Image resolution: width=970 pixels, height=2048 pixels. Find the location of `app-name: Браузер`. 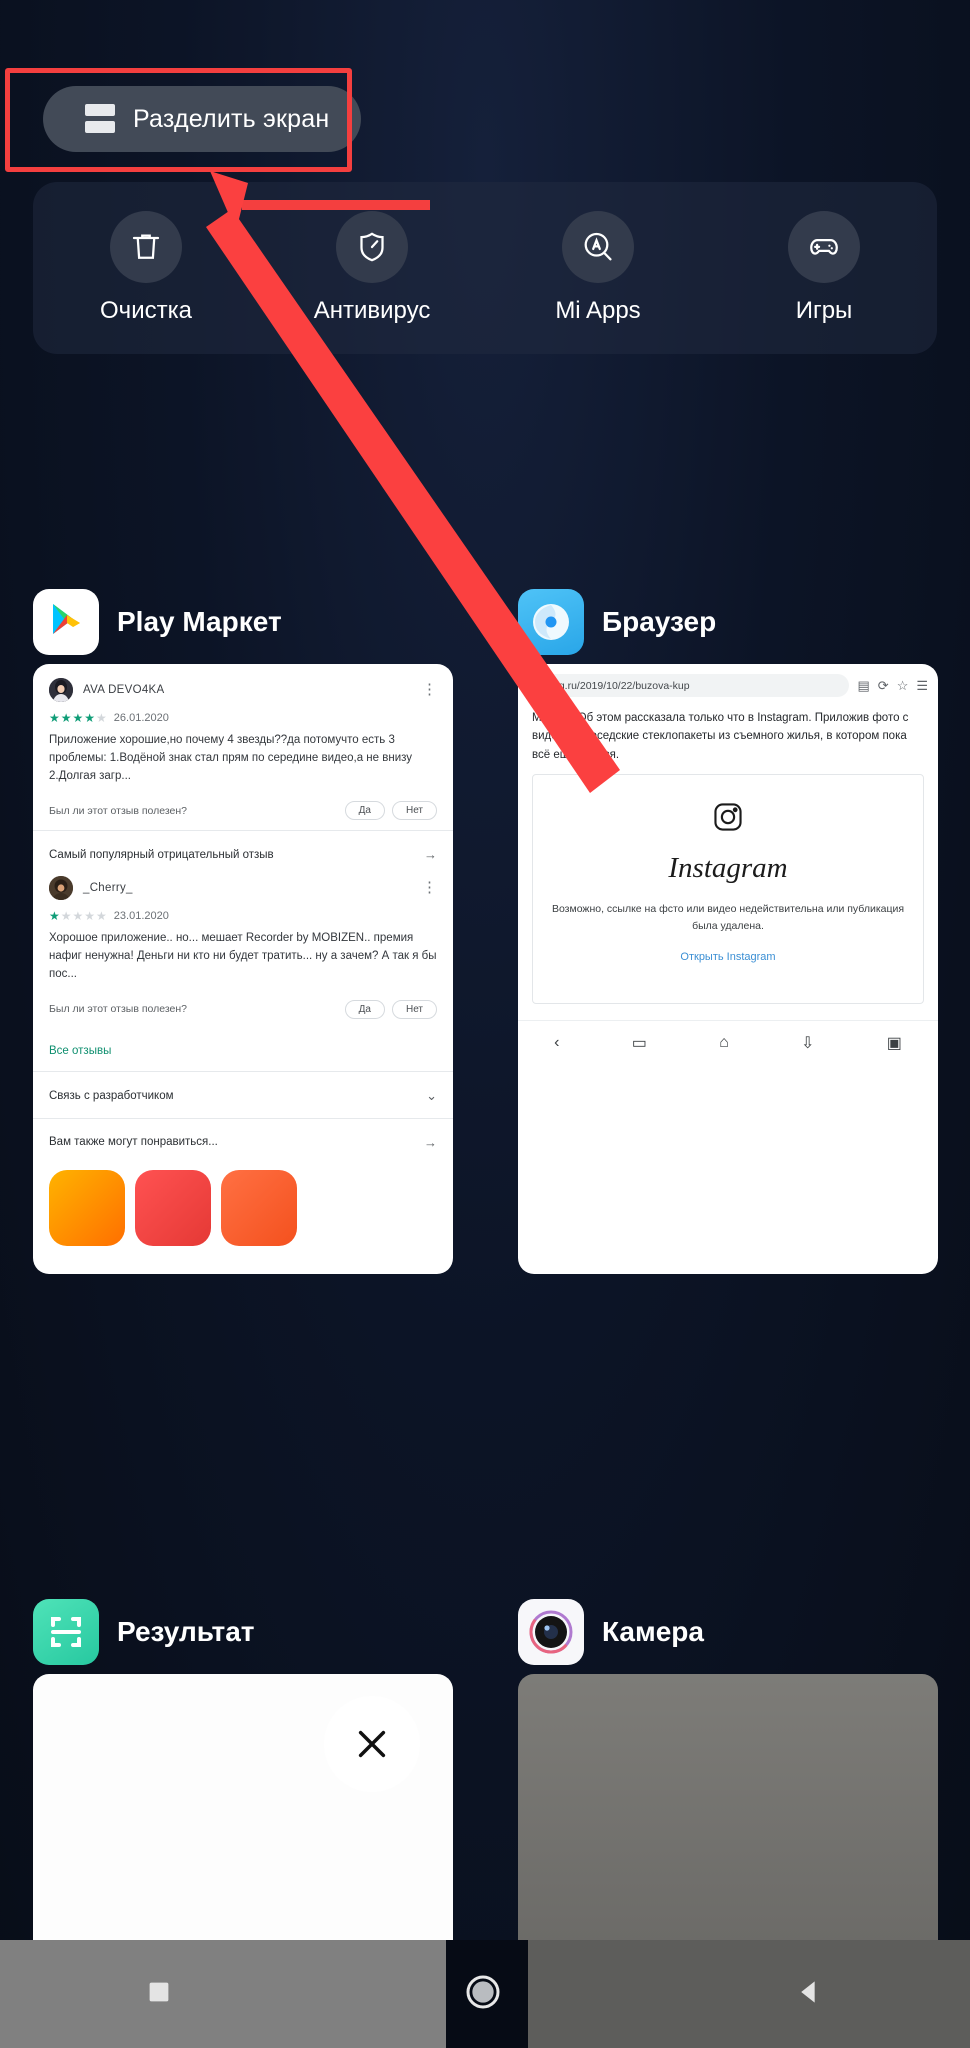

app-name: Браузер is located at coordinates (659, 621).